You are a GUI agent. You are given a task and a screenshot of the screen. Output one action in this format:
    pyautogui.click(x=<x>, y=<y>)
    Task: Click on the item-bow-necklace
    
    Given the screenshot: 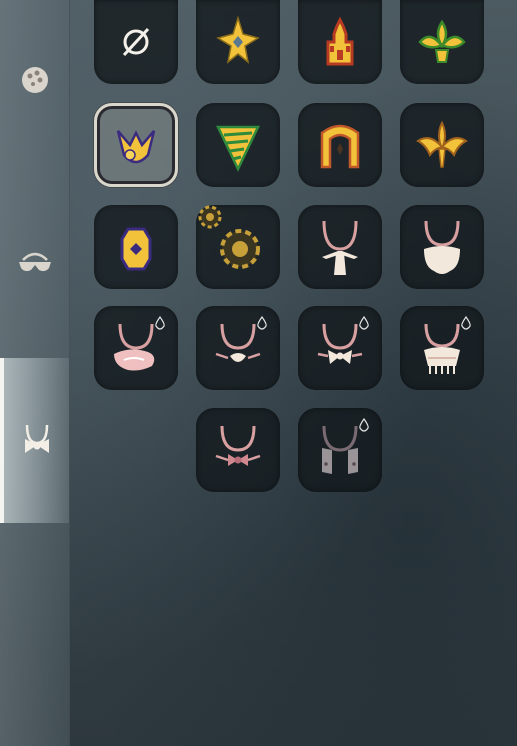 What is the action you would take?
    pyautogui.click(x=340, y=348)
    